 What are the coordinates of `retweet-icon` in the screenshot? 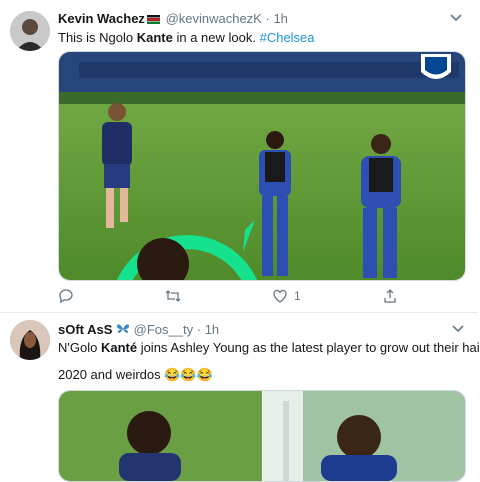 It's located at (173, 296).